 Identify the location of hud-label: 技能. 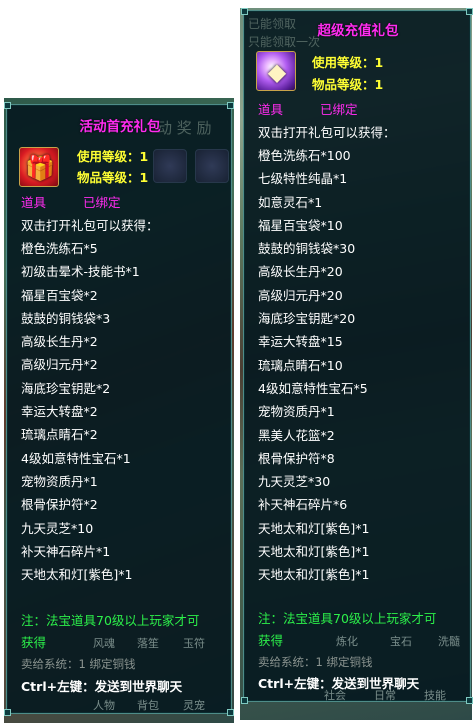
(435, 695).